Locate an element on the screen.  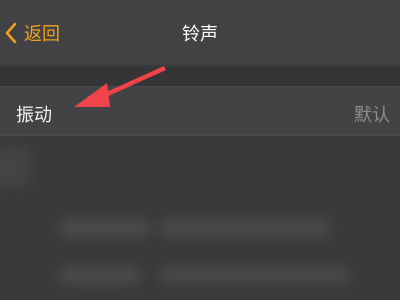
page-title: 铃声 is located at coordinates (200, 34).